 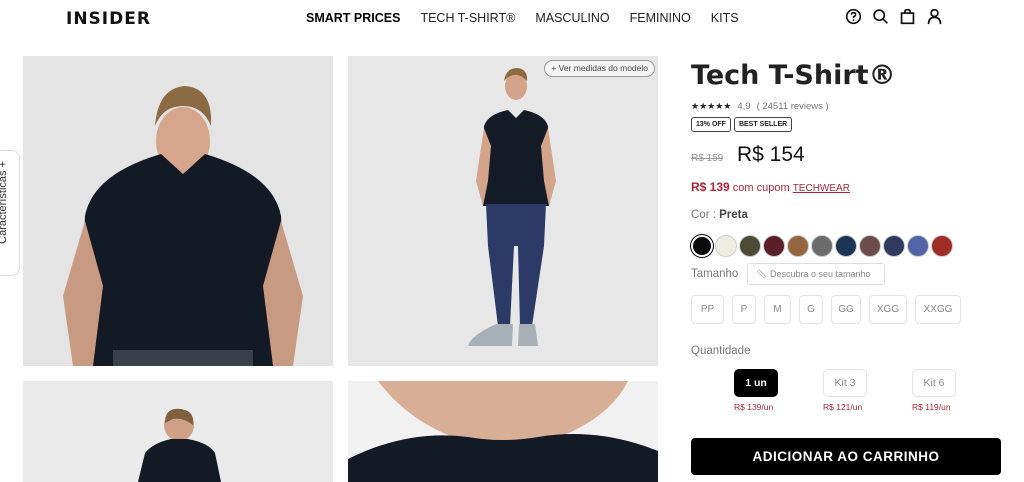 What do you see at coordinates (711, 124) in the screenshot?
I see `discount-badge: 13% OFF` at bounding box center [711, 124].